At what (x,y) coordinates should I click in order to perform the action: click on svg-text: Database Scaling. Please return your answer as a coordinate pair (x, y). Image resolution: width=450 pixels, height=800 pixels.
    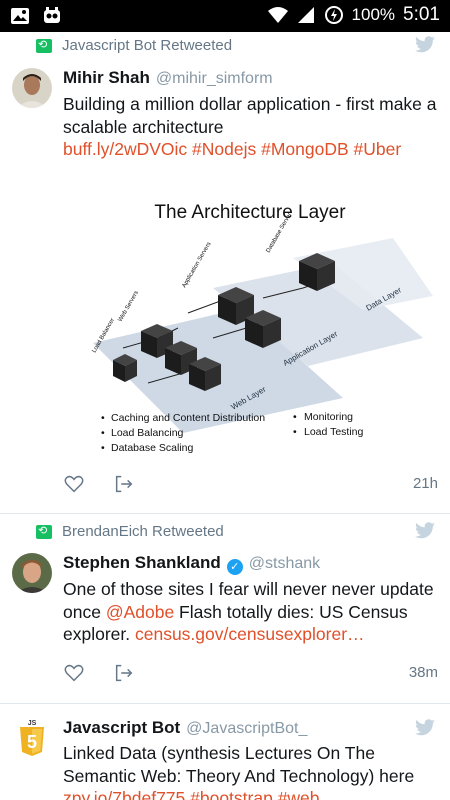
    Looking at the image, I should click on (152, 448).